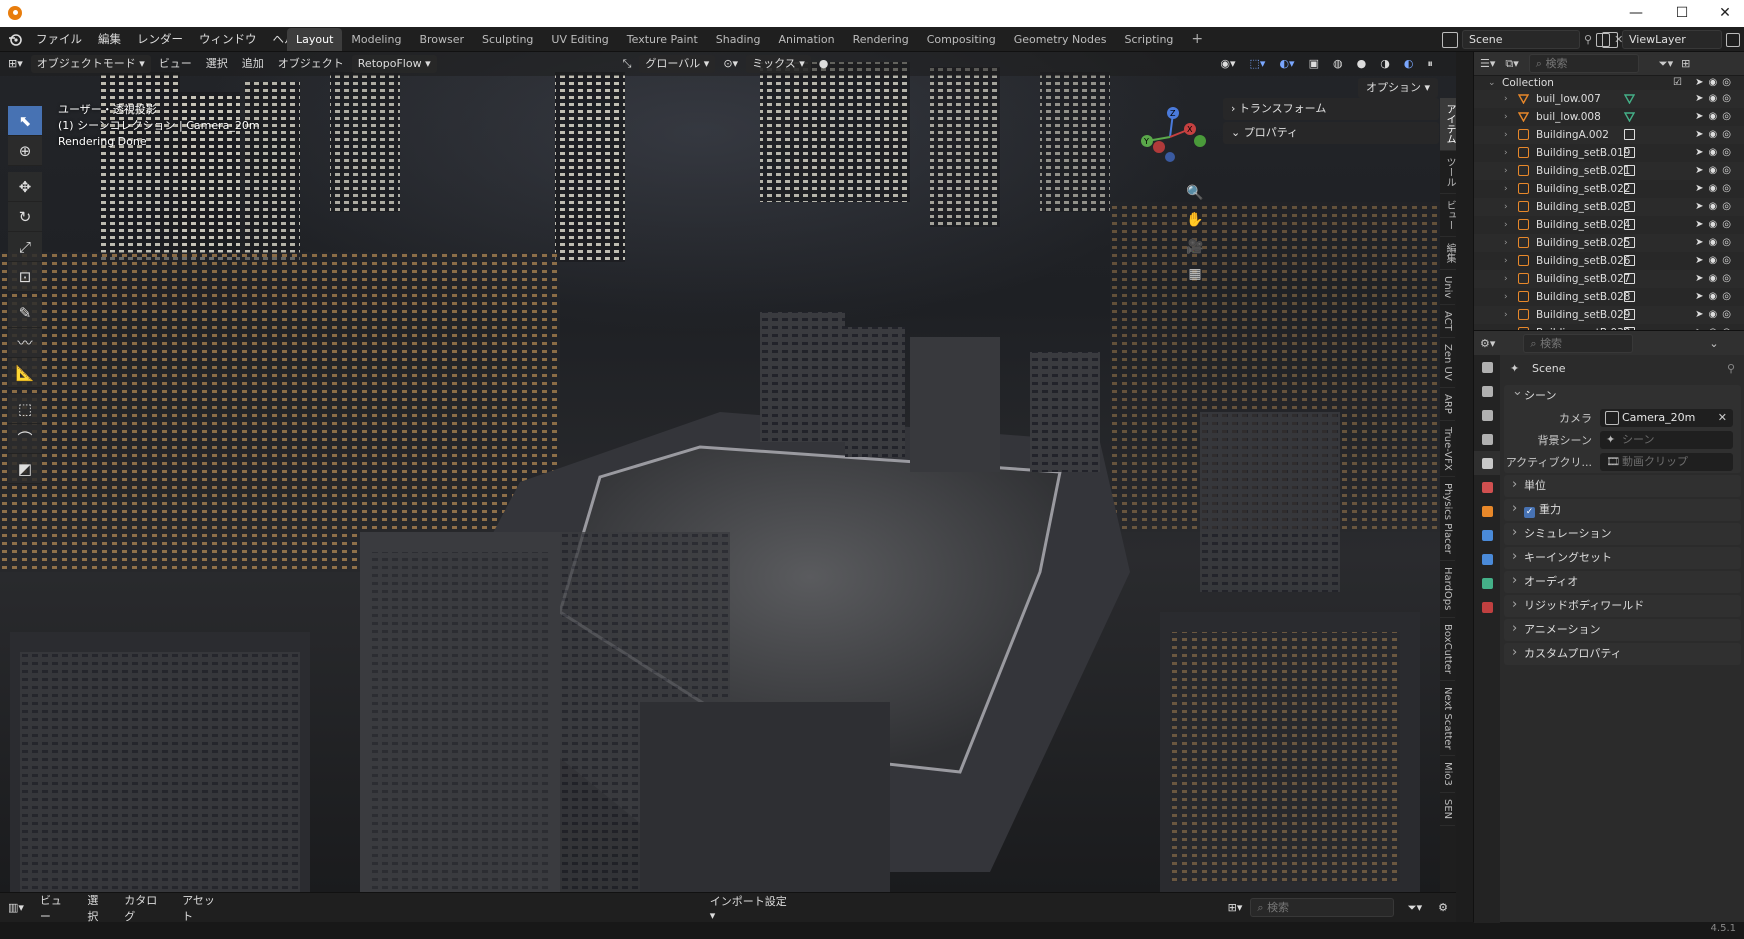 The image size is (1744, 939). What do you see at coordinates (1733, 39) in the screenshot?
I see `new-view-layer-icon` at bounding box center [1733, 39].